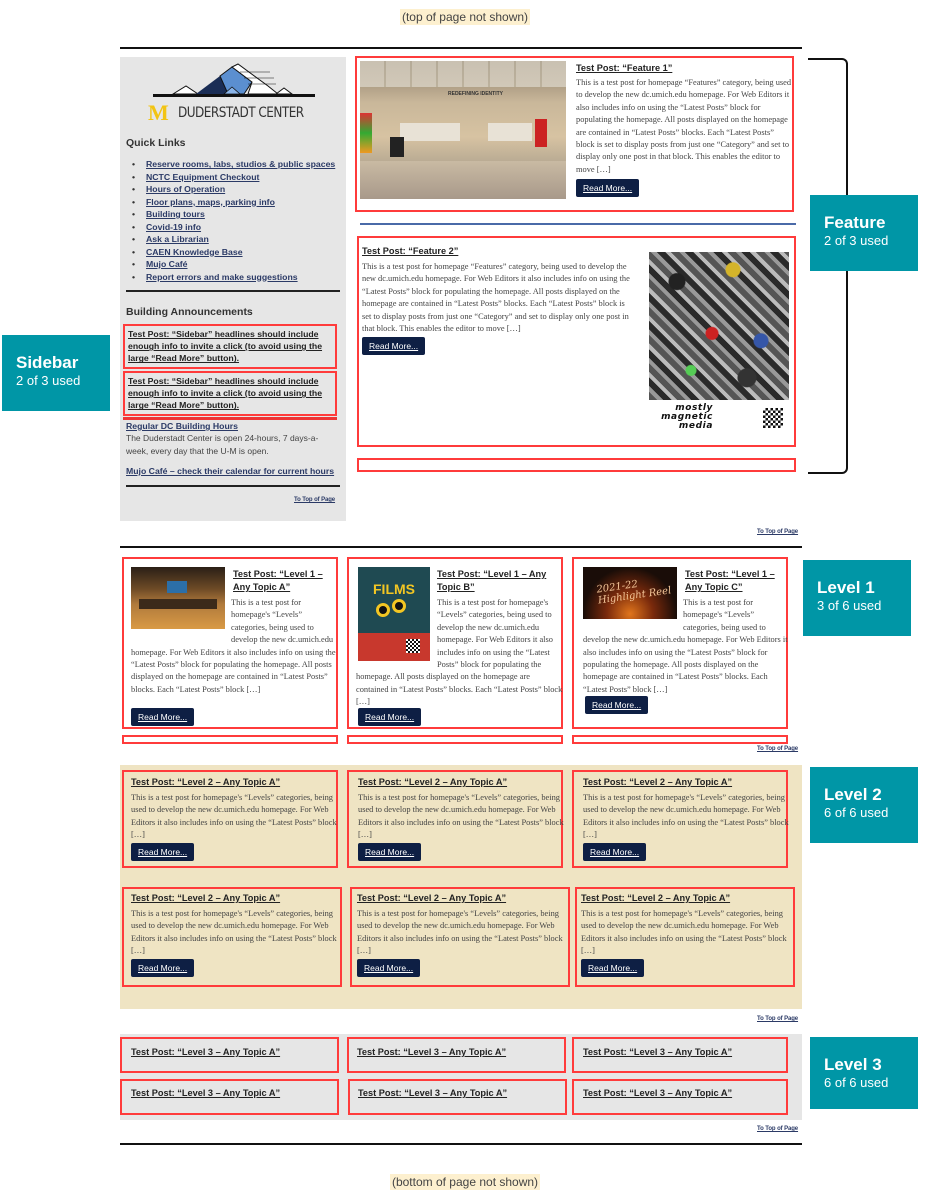  I want to click on block-m-icon: M, so click(158, 112).